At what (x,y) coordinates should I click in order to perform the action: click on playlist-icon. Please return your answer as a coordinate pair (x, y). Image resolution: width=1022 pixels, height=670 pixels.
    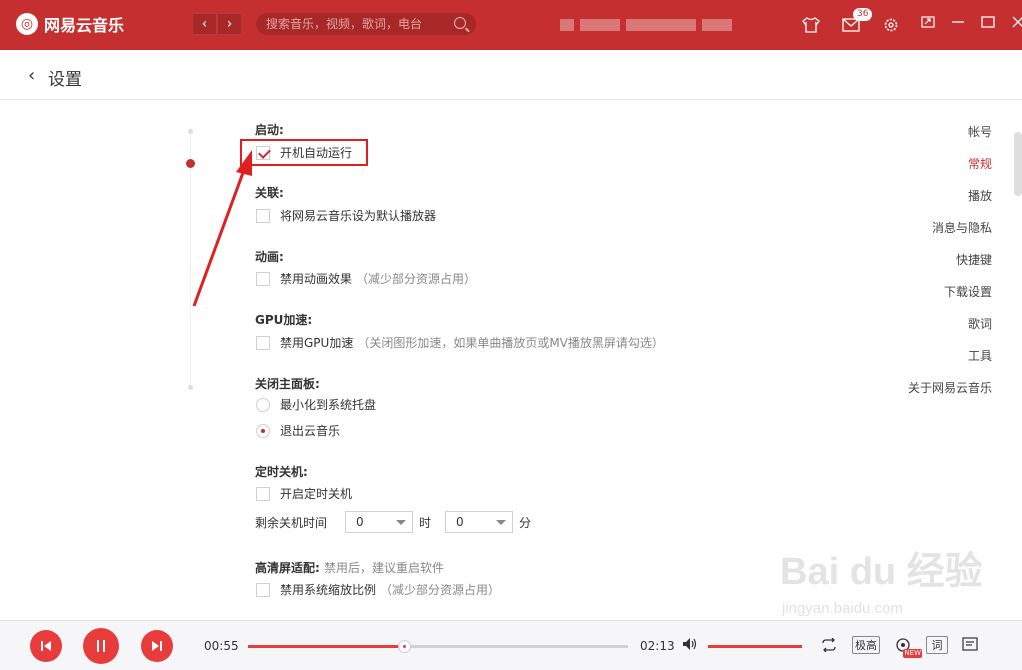
    Looking at the image, I should click on (971, 645).